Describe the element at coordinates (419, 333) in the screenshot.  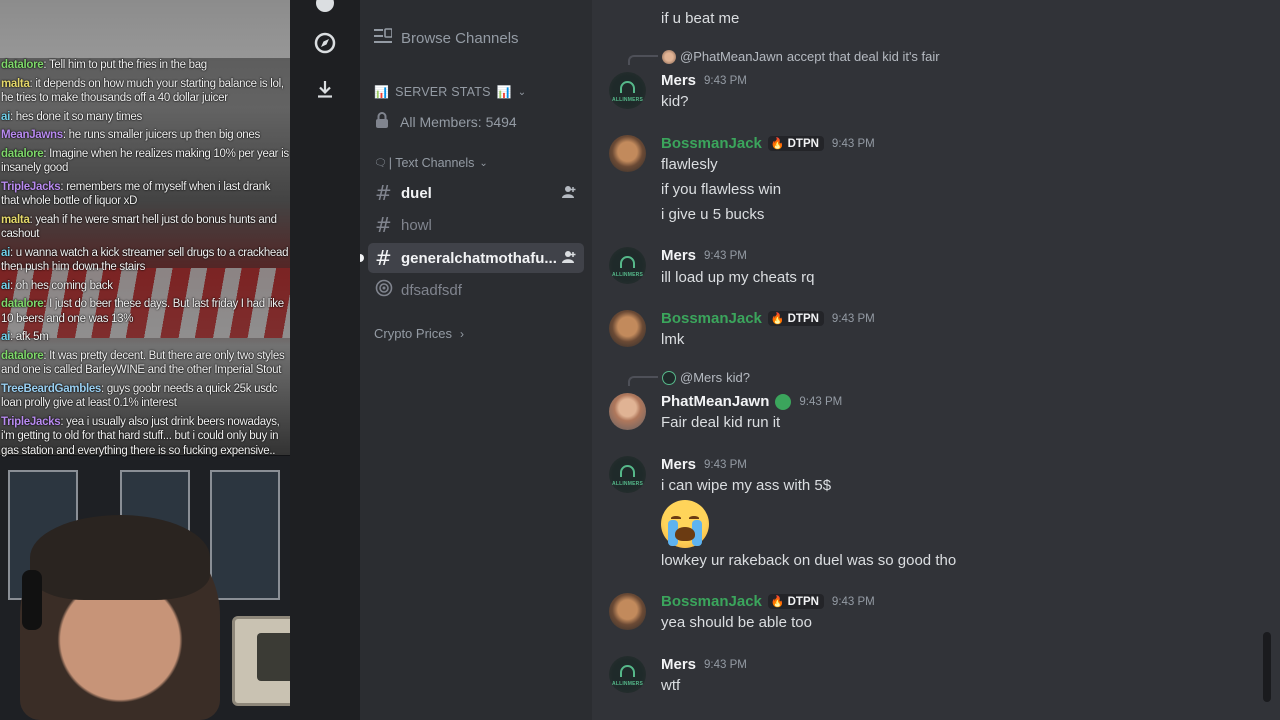
I see `category-crypto-prices: Crypto Prices ›` at that location.